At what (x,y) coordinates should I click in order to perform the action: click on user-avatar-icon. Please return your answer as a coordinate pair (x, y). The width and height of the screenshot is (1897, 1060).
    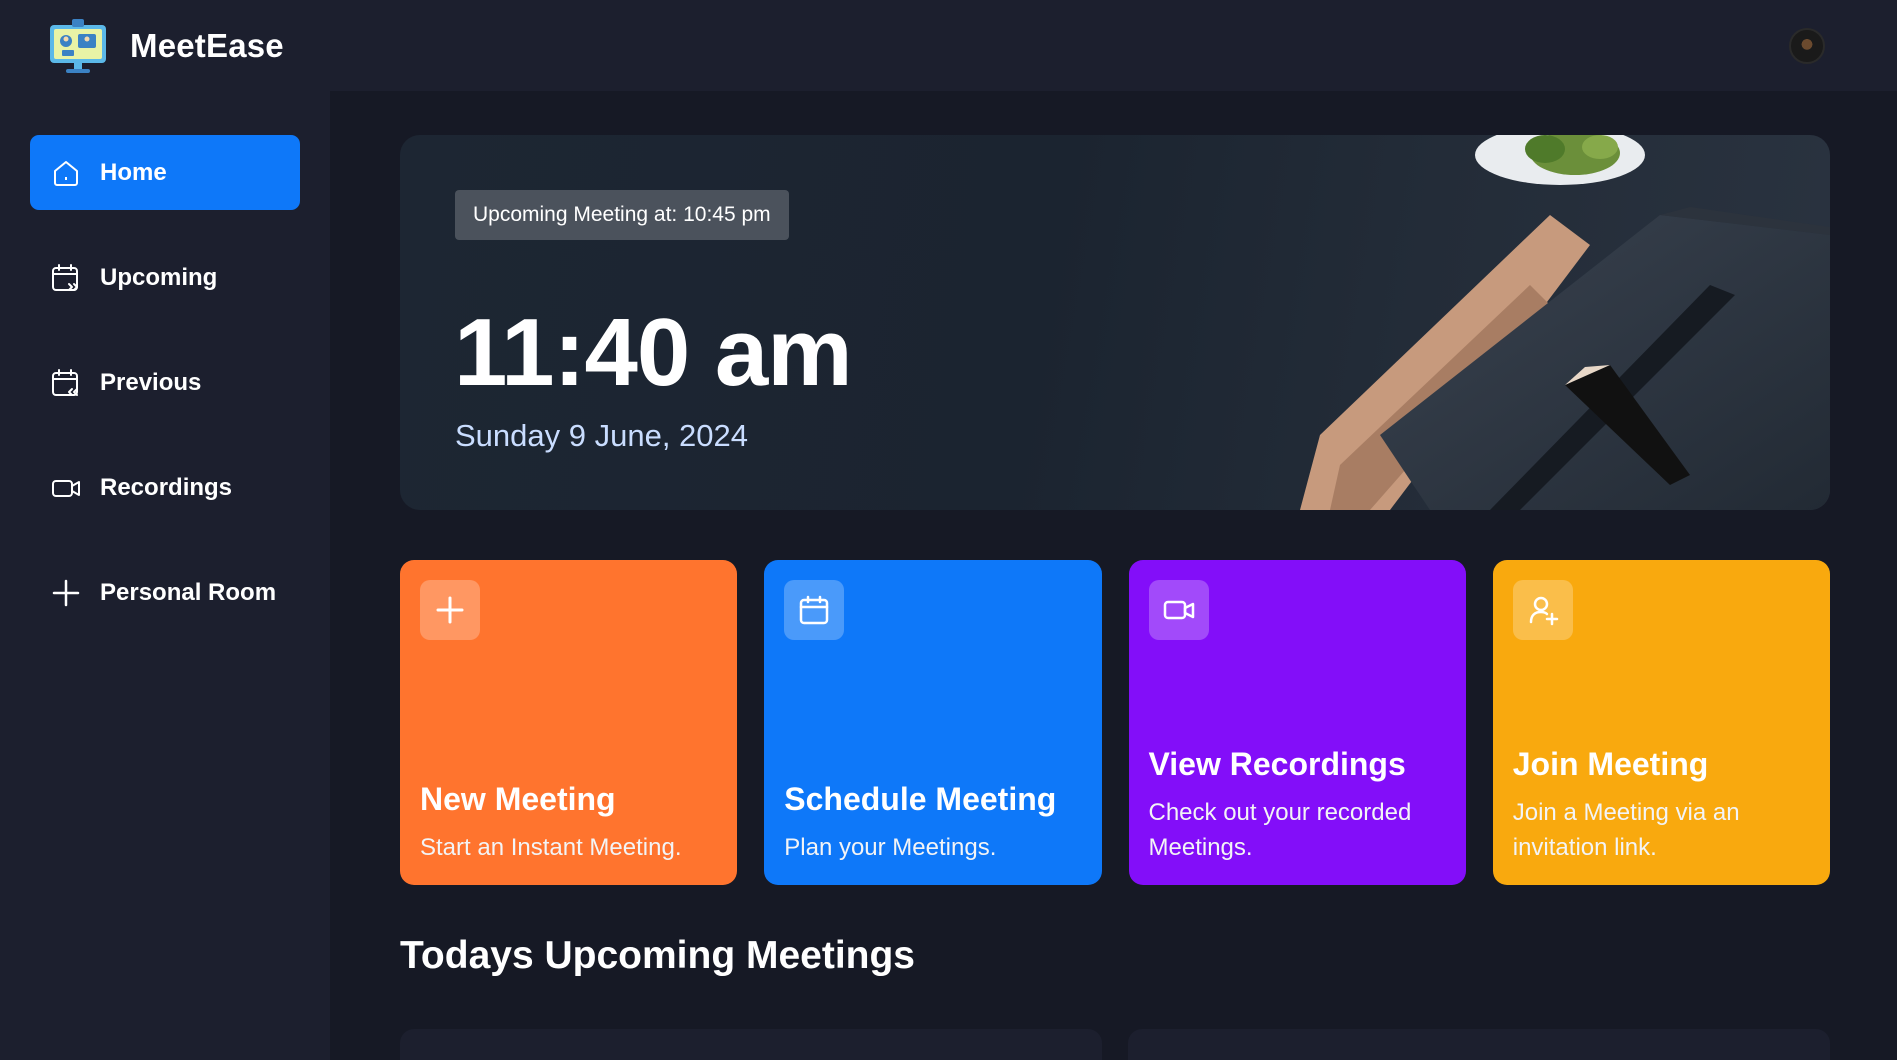
    Looking at the image, I should click on (1807, 45).